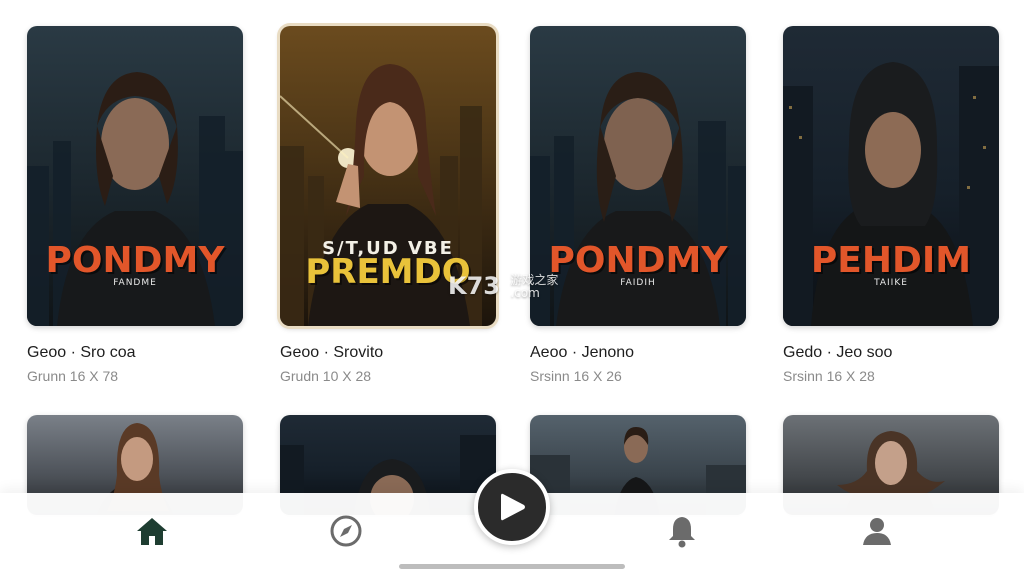 The width and height of the screenshot is (1024, 576). I want to click on play-icon, so click(513, 507).